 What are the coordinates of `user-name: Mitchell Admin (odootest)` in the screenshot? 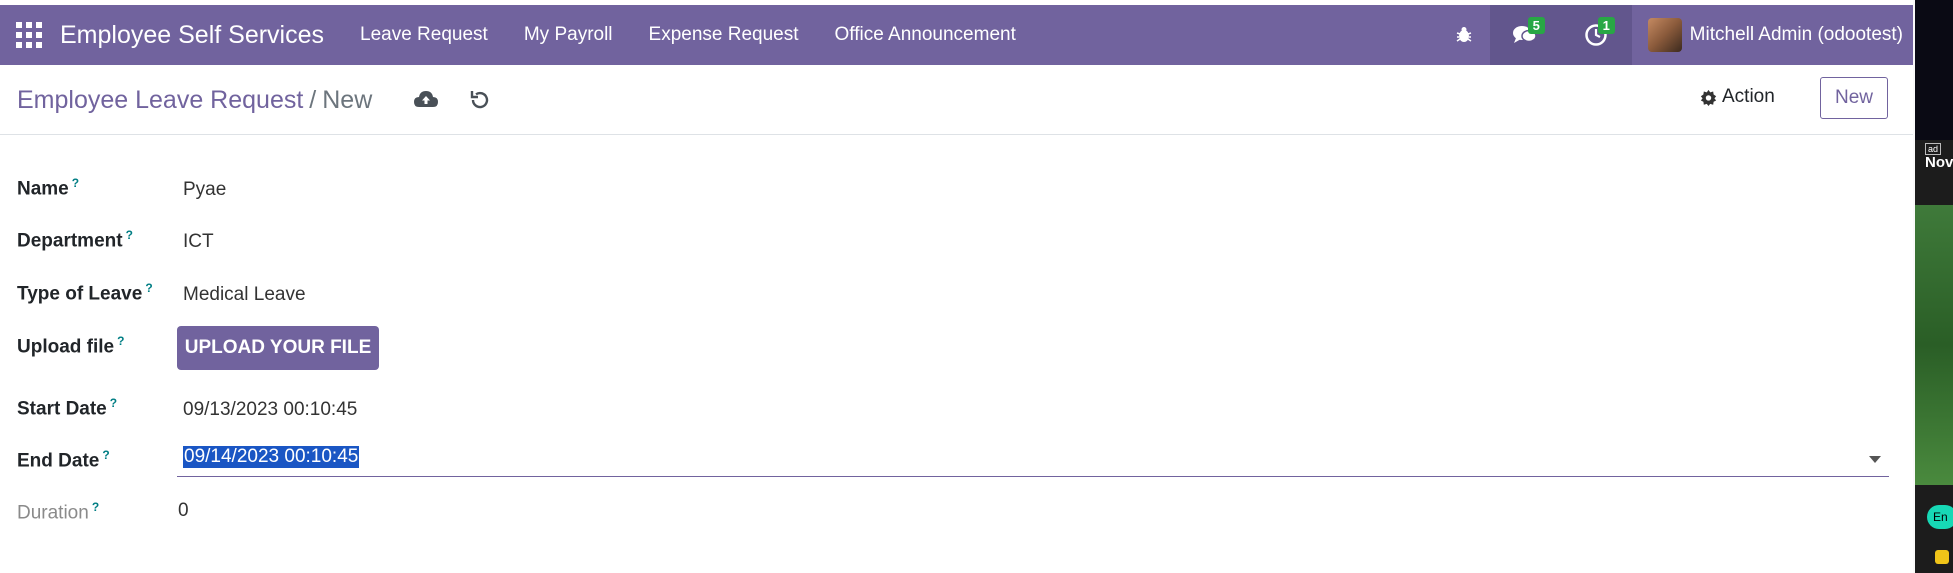 It's located at (1796, 34).